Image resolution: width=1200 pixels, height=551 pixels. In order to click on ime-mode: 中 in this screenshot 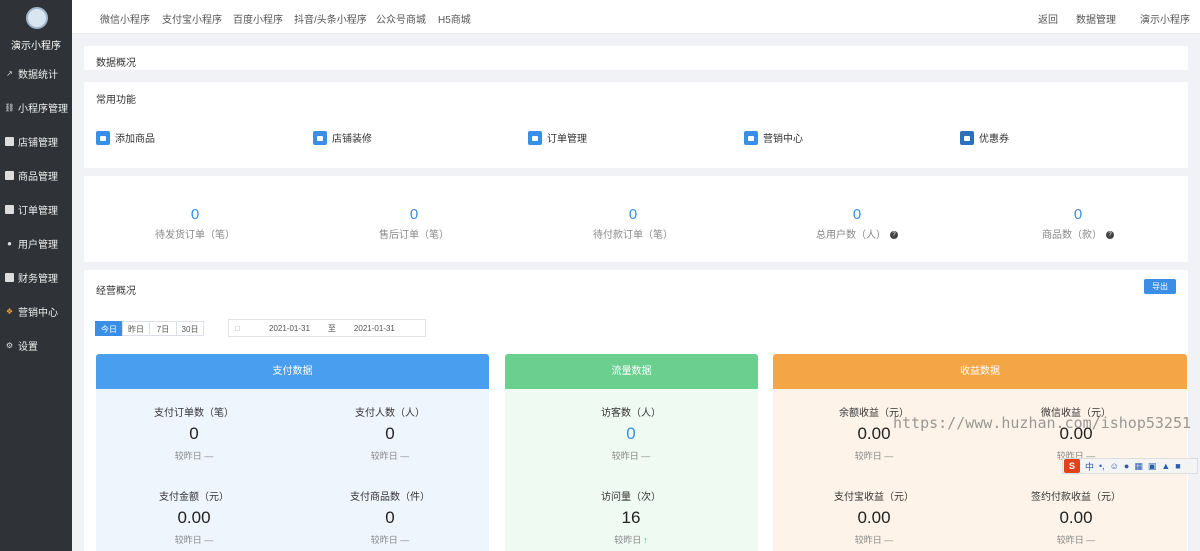, I will do `click(1089, 466)`.